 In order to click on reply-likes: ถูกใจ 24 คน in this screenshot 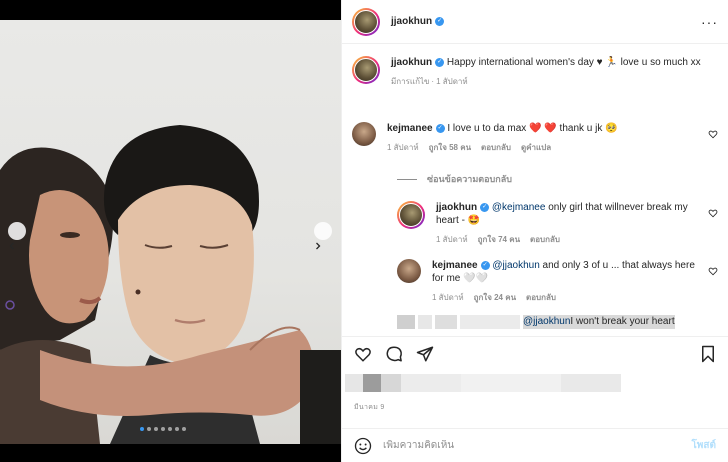, I will do `click(495, 297)`.